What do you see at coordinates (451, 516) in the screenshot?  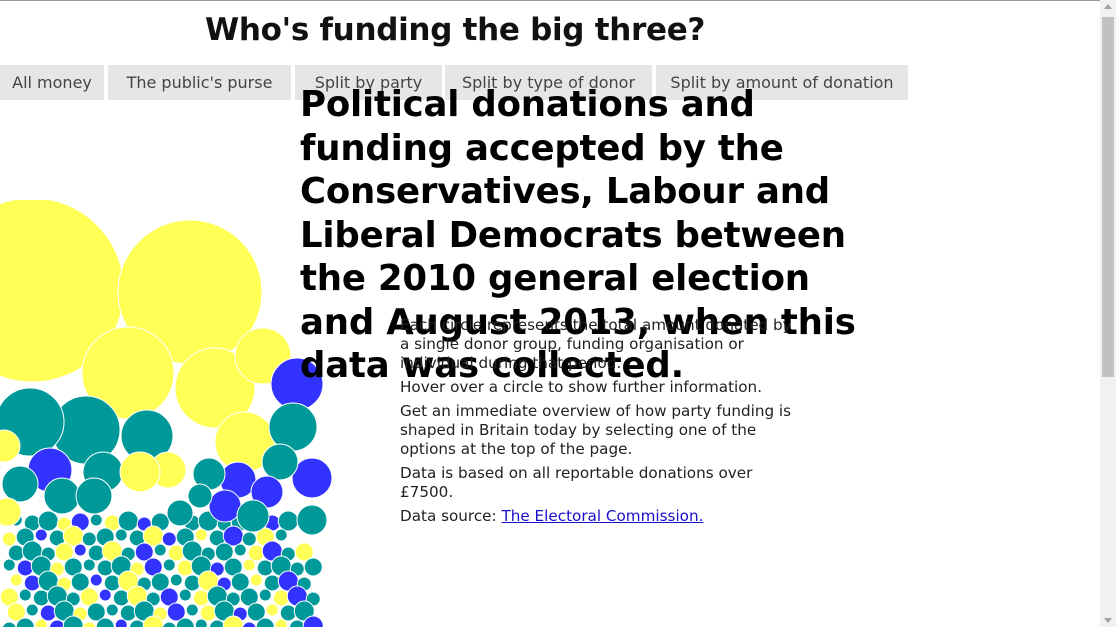 I see `data-source-label: Data source:` at bounding box center [451, 516].